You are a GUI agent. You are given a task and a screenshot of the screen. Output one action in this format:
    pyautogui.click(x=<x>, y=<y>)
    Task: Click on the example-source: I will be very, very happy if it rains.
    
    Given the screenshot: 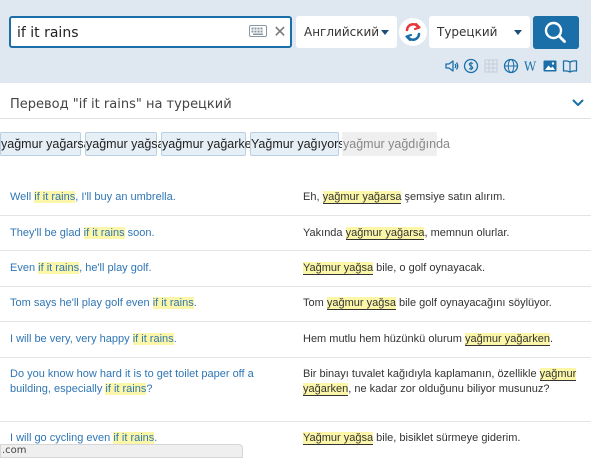 What is the action you would take?
    pyautogui.click(x=142, y=339)
    